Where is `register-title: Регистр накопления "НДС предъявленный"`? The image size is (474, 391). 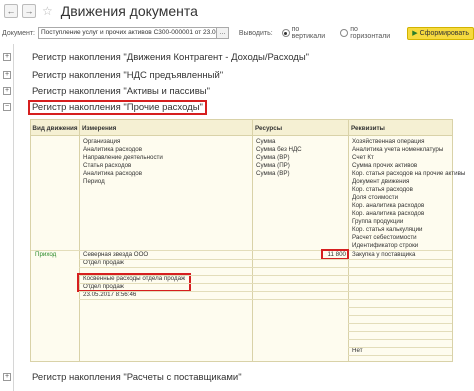
register-title: Регистр накопления "НДС предъявленный" is located at coordinates (128, 75).